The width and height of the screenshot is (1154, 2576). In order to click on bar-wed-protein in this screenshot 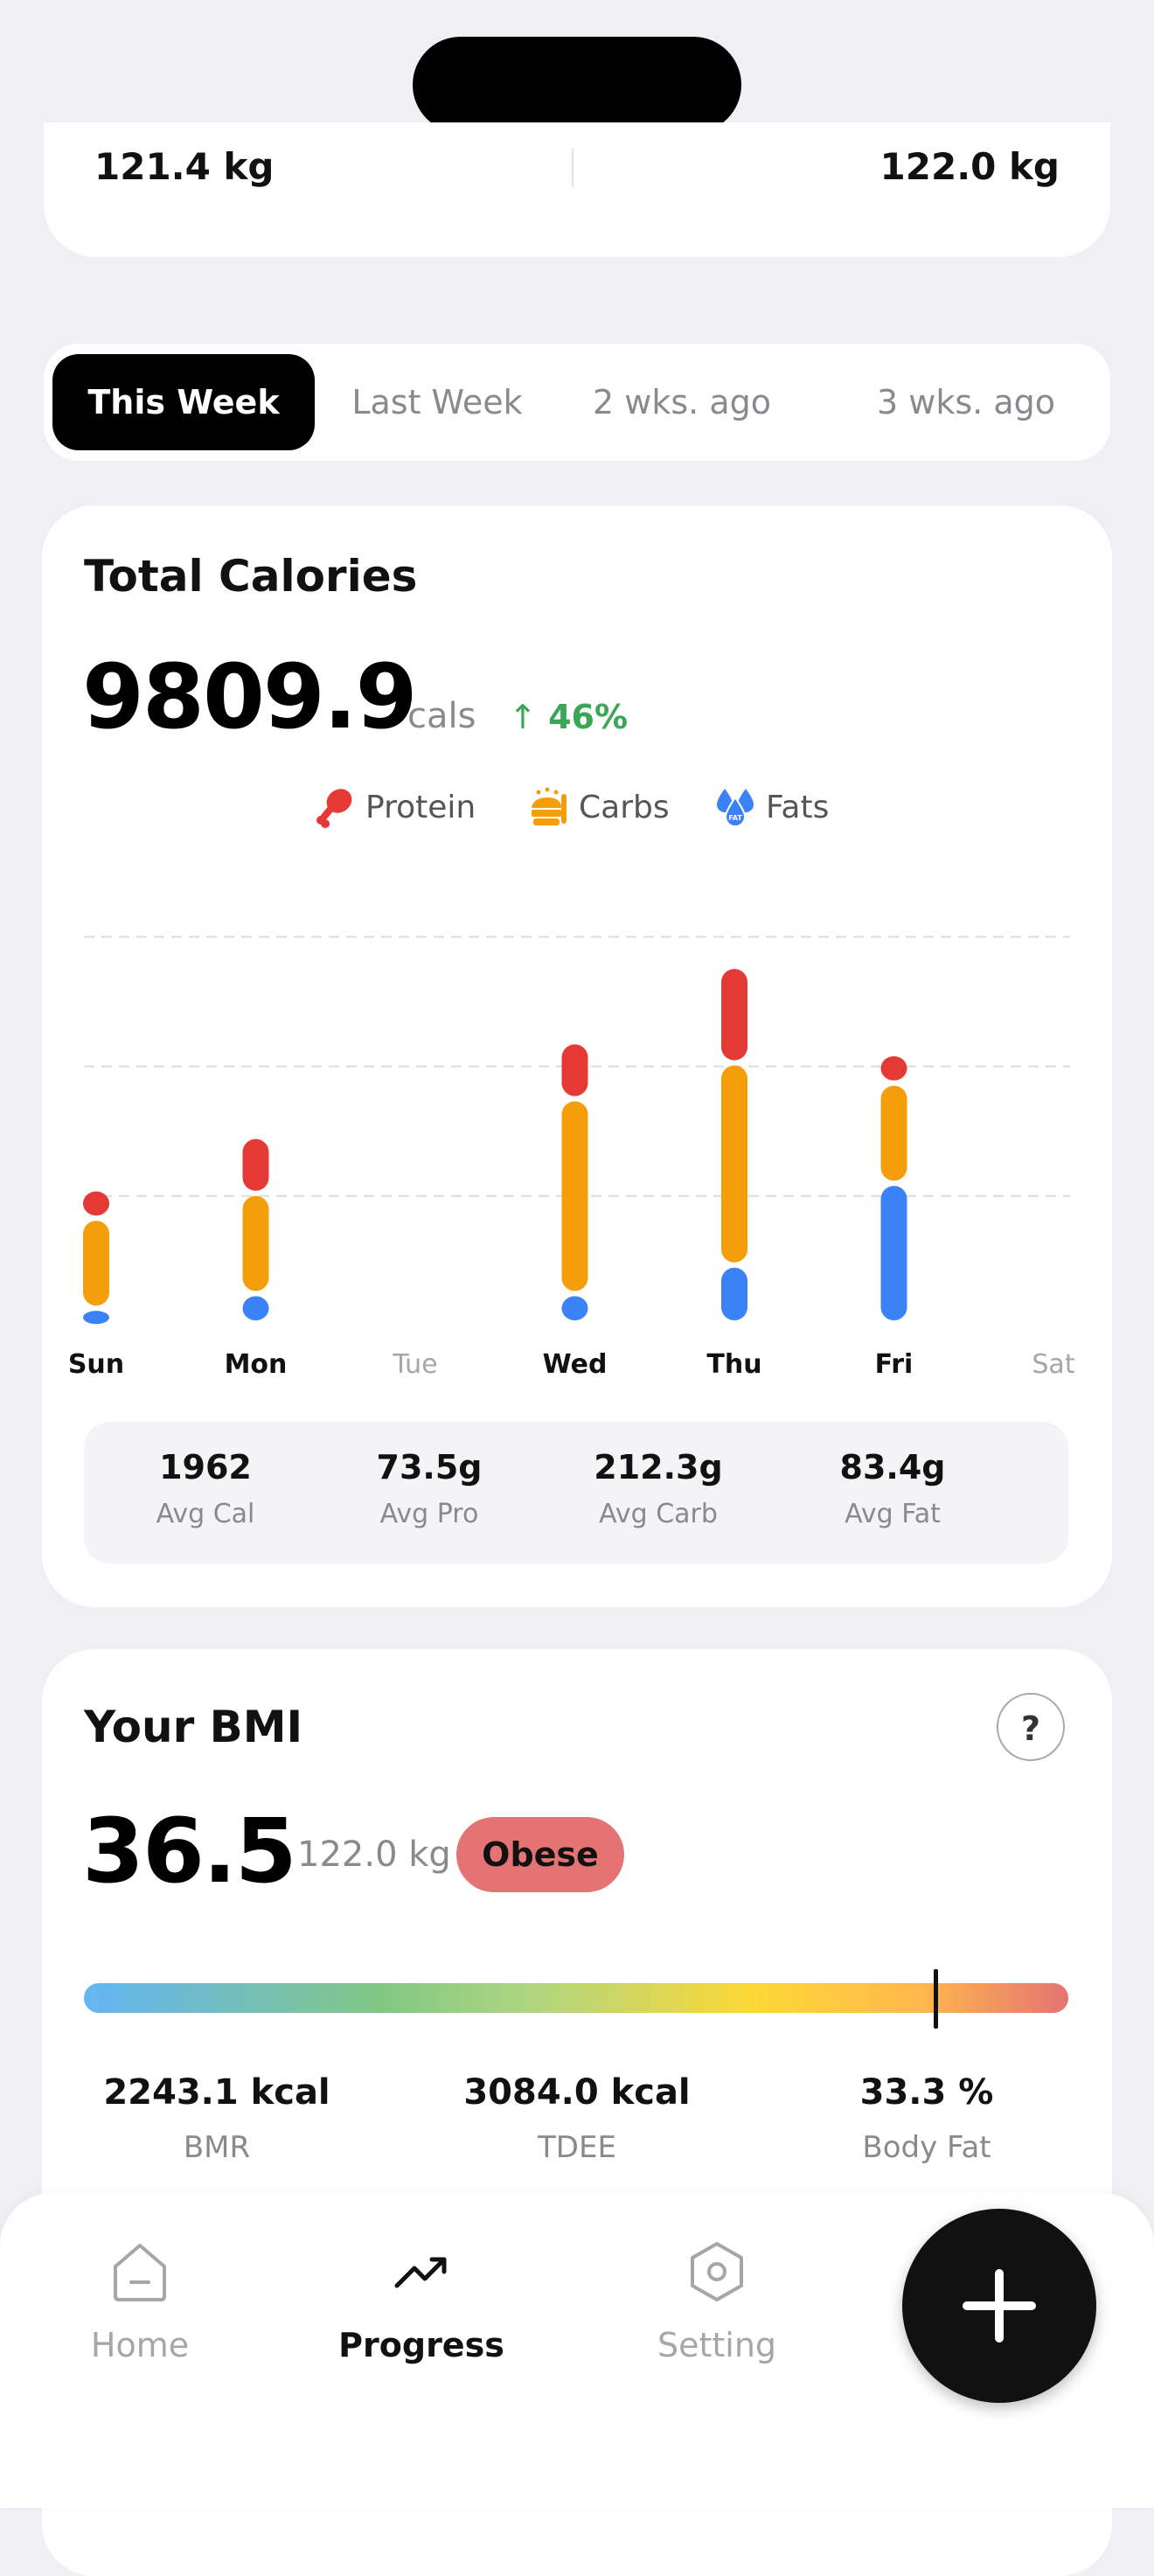, I will do `click(574, 1070)`.